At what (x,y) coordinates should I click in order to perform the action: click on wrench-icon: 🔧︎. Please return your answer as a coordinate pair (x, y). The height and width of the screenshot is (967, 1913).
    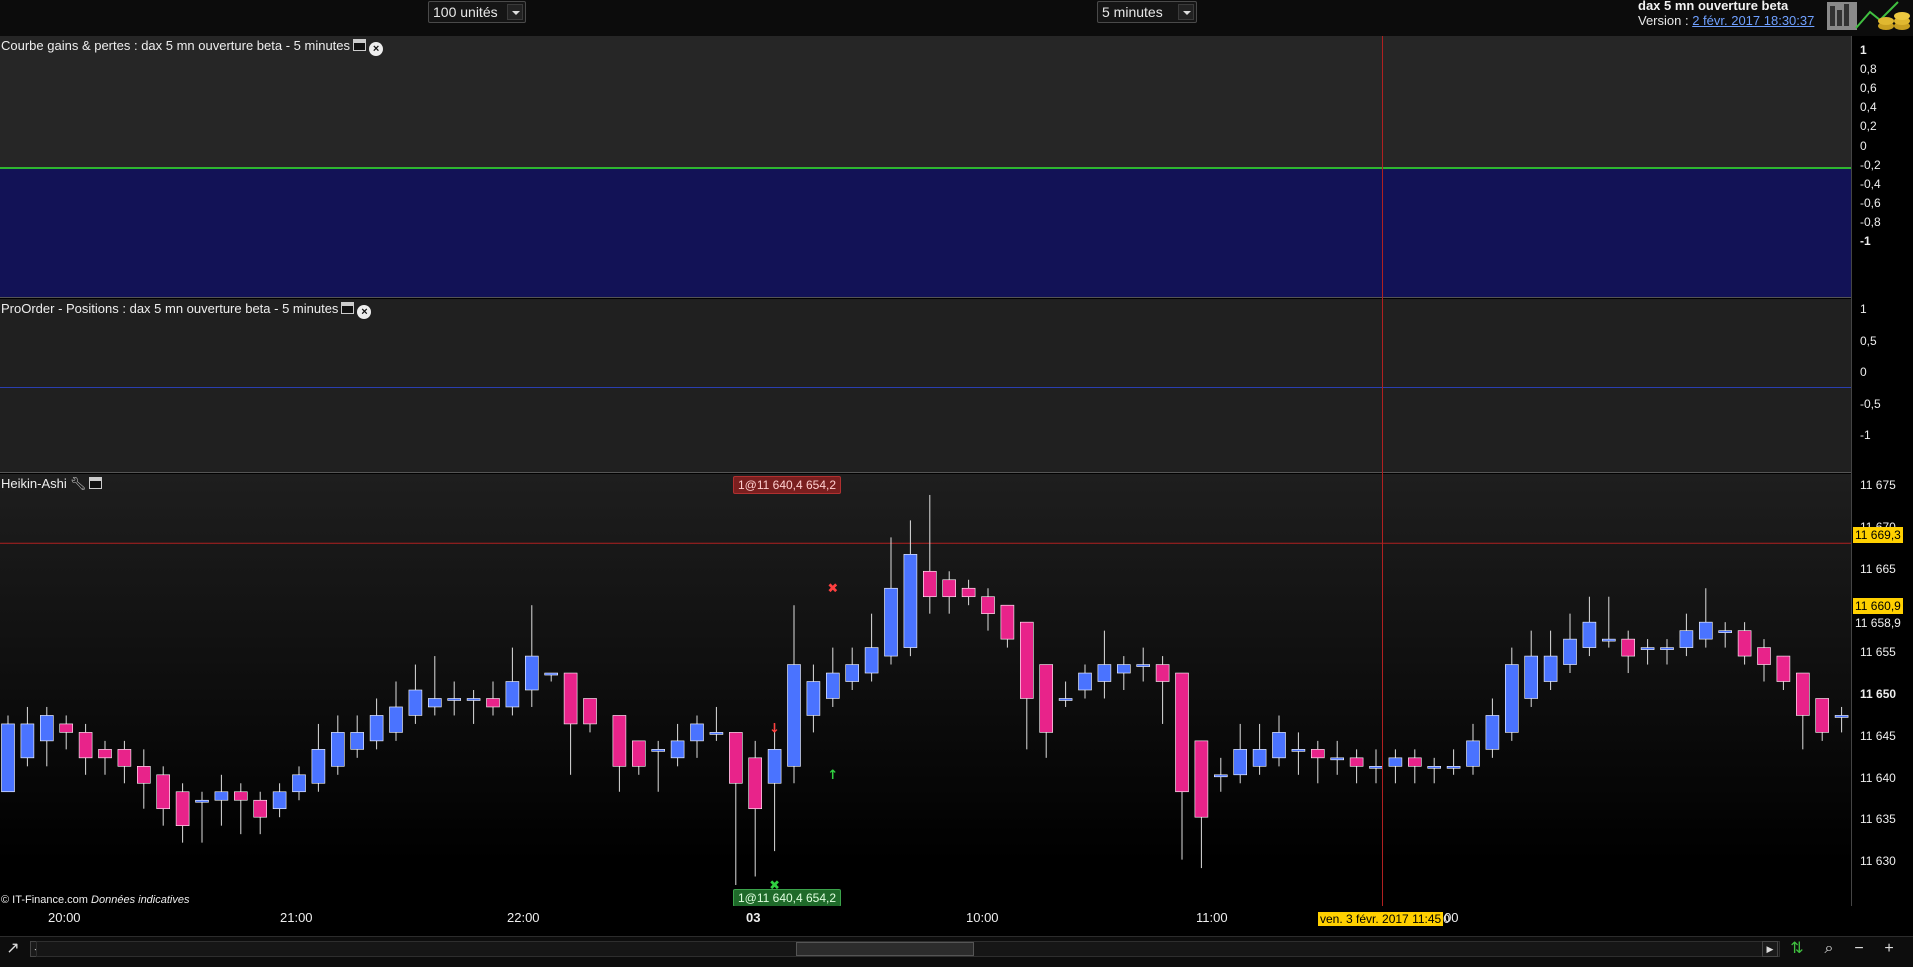
    Looking at the image, I should click on (78, 483).